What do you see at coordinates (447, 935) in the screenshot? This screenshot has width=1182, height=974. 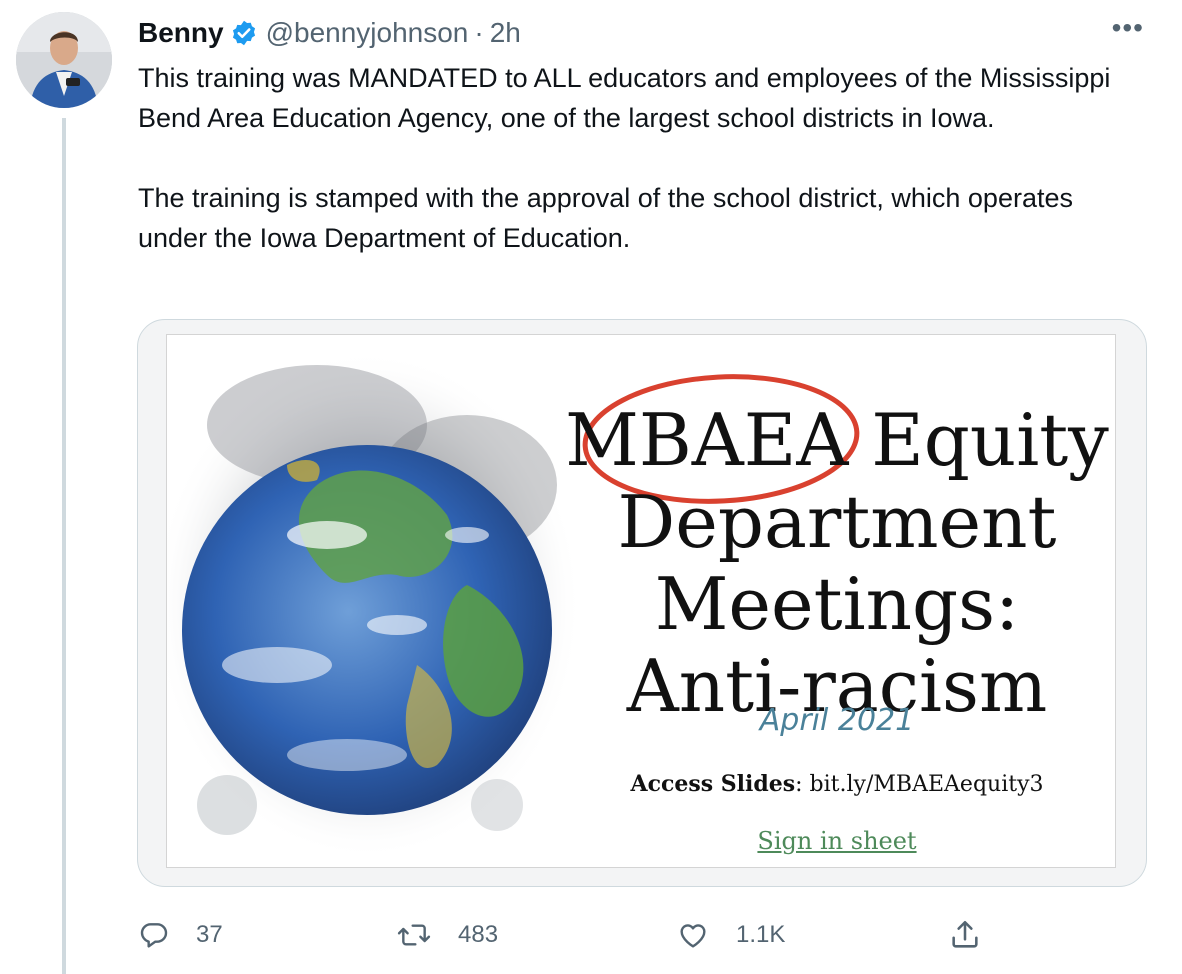 I see `retweet-button: 483` at bounding box center [447, 935].